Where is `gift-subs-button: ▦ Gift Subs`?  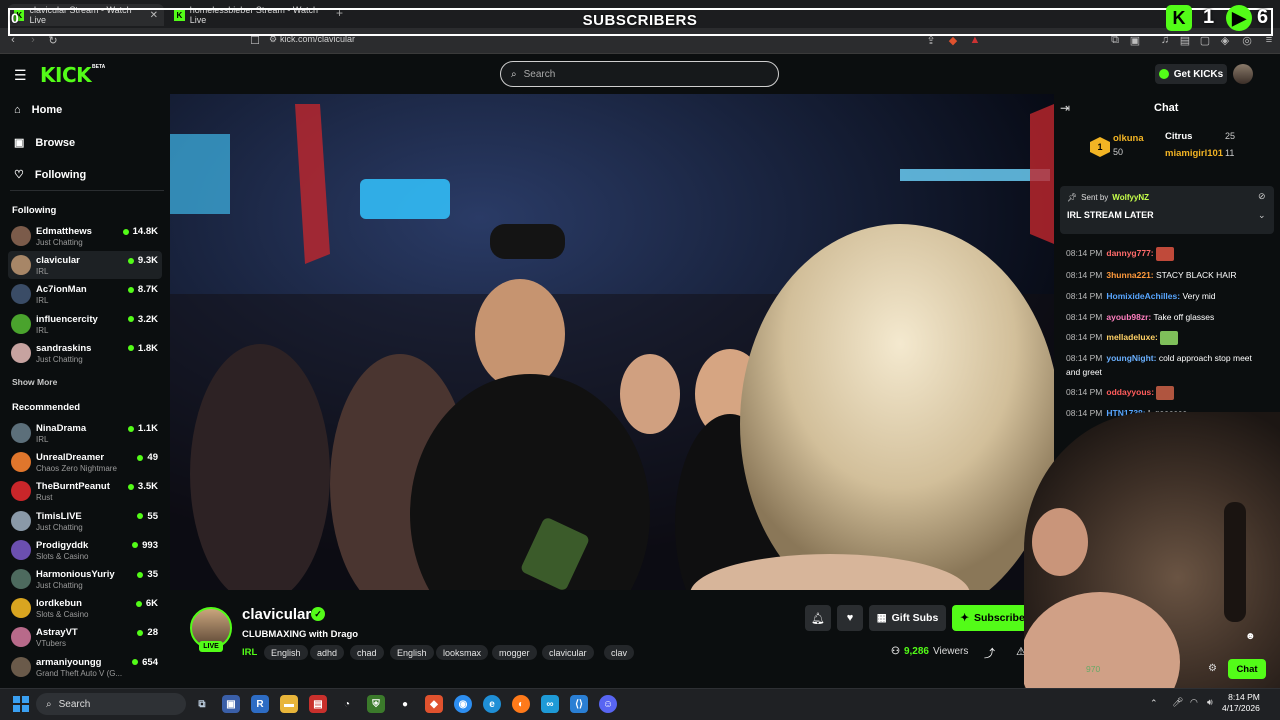 gift-subs-button: ▦ Gift Subs is located at coordinates (907, 618).